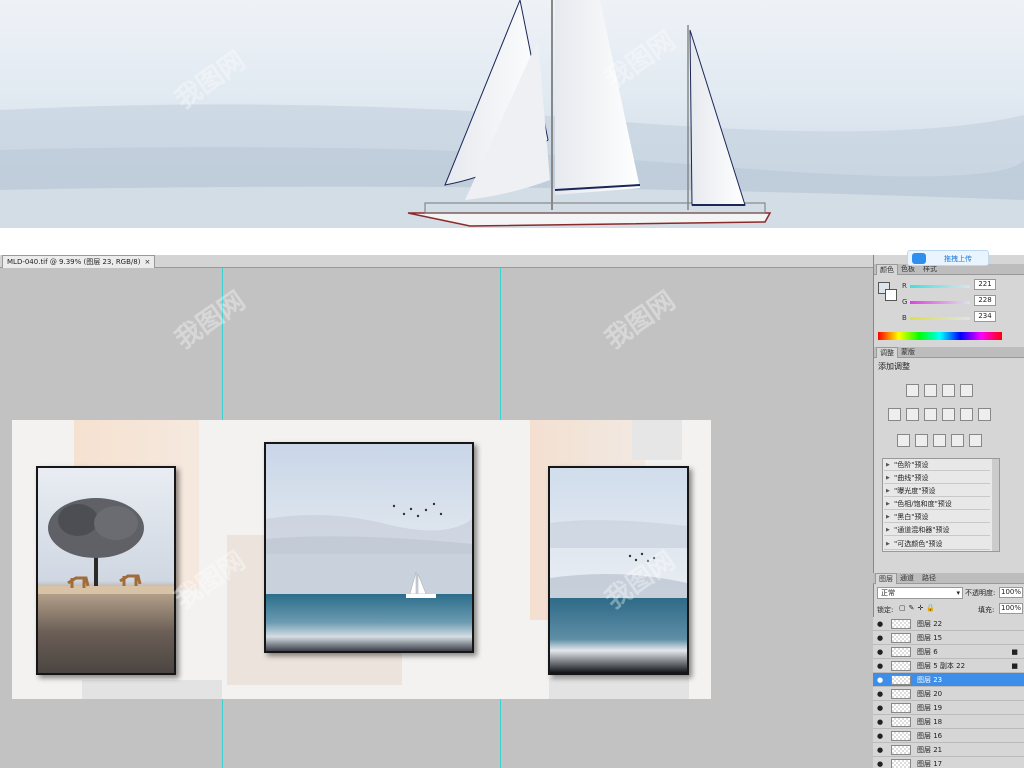  What do you see at coordinates (948, 694) in the screenshot?
I see `layer-row: ● 图层 20` at bounding box center [948, 694].